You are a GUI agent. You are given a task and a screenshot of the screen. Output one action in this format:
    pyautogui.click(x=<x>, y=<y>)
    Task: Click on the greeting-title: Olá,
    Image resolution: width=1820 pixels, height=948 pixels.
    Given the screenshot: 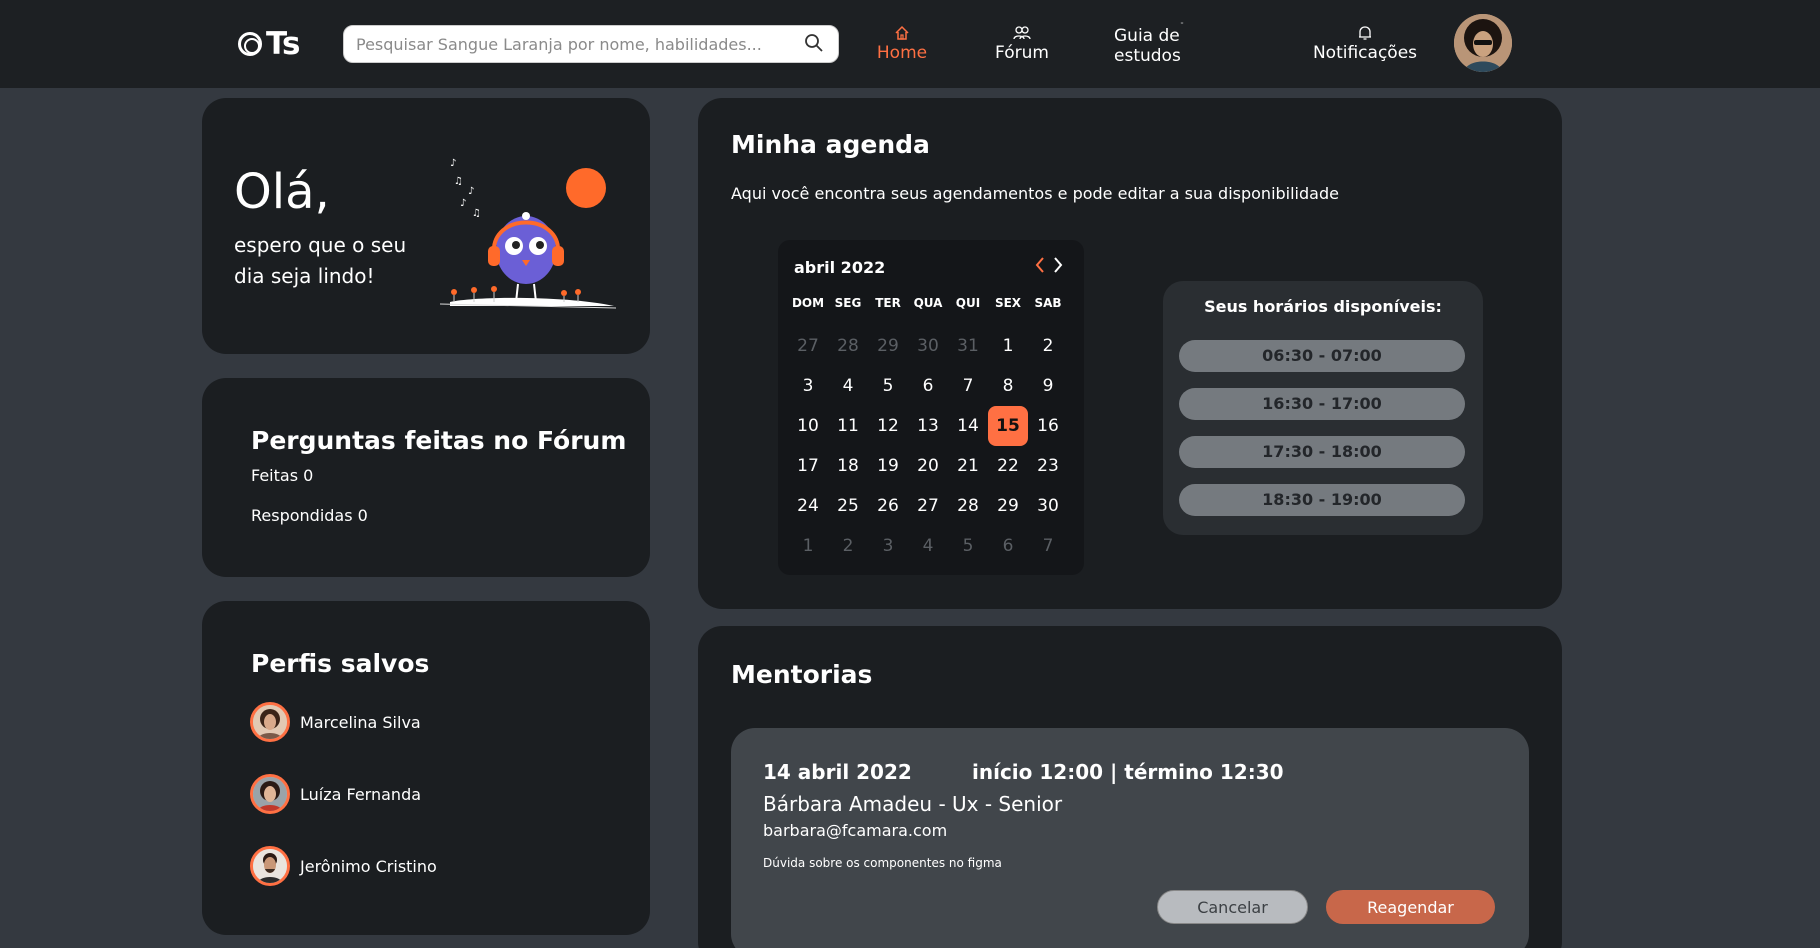 What is the action you would take?
    pyautogui.click(x=282, y=192)
    